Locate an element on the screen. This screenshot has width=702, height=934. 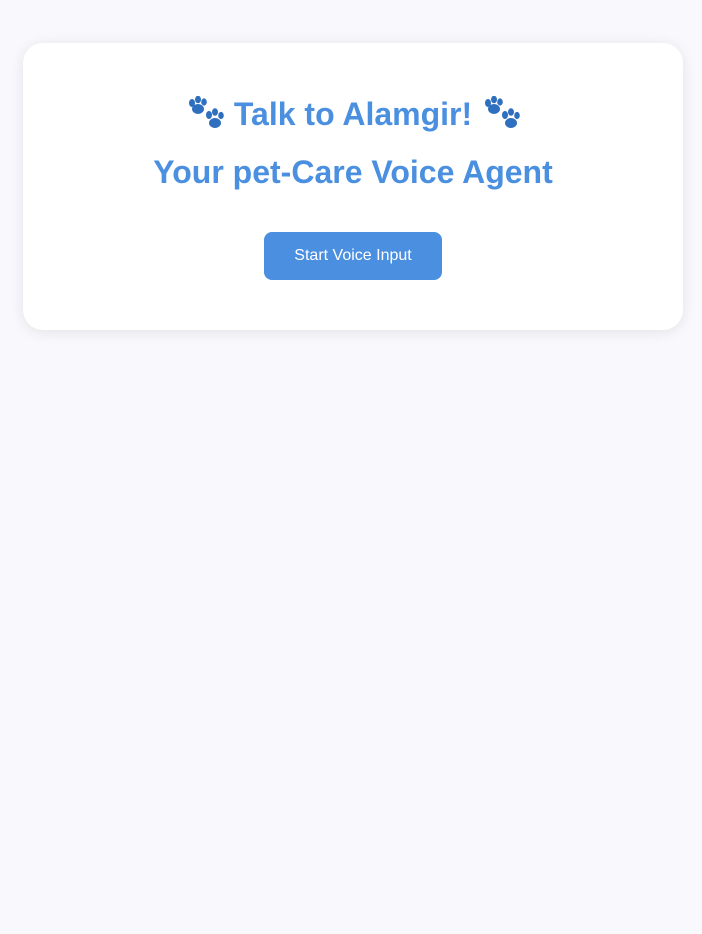
start-voice-input-button: Start Voice Input is located at coordinates (353, 256).